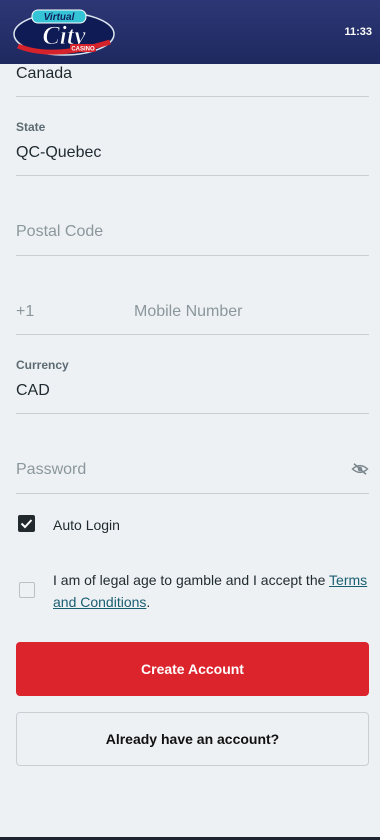  I want to click on check-icon, so click(26, 524).